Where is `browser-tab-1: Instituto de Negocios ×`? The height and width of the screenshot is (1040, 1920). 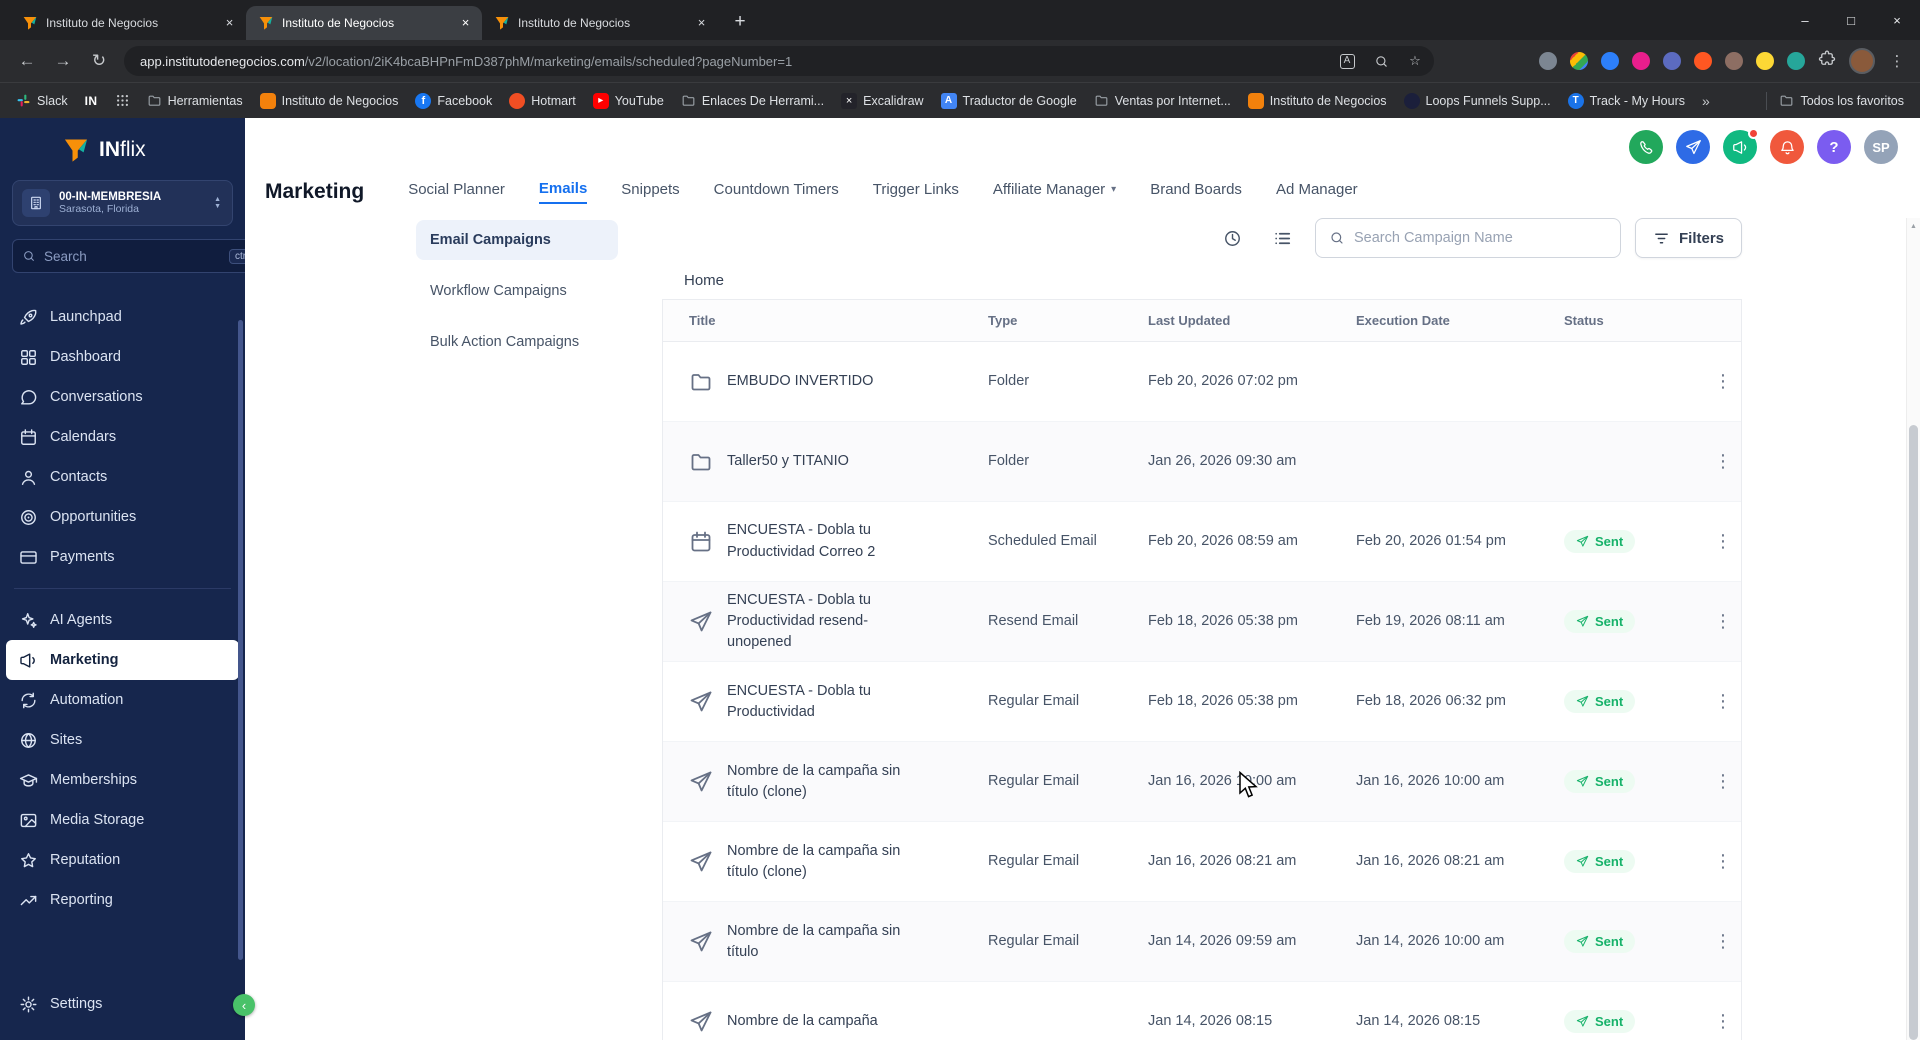 browser-tab-1: Instituto de Negocios × is located at coordinates (128, 23).